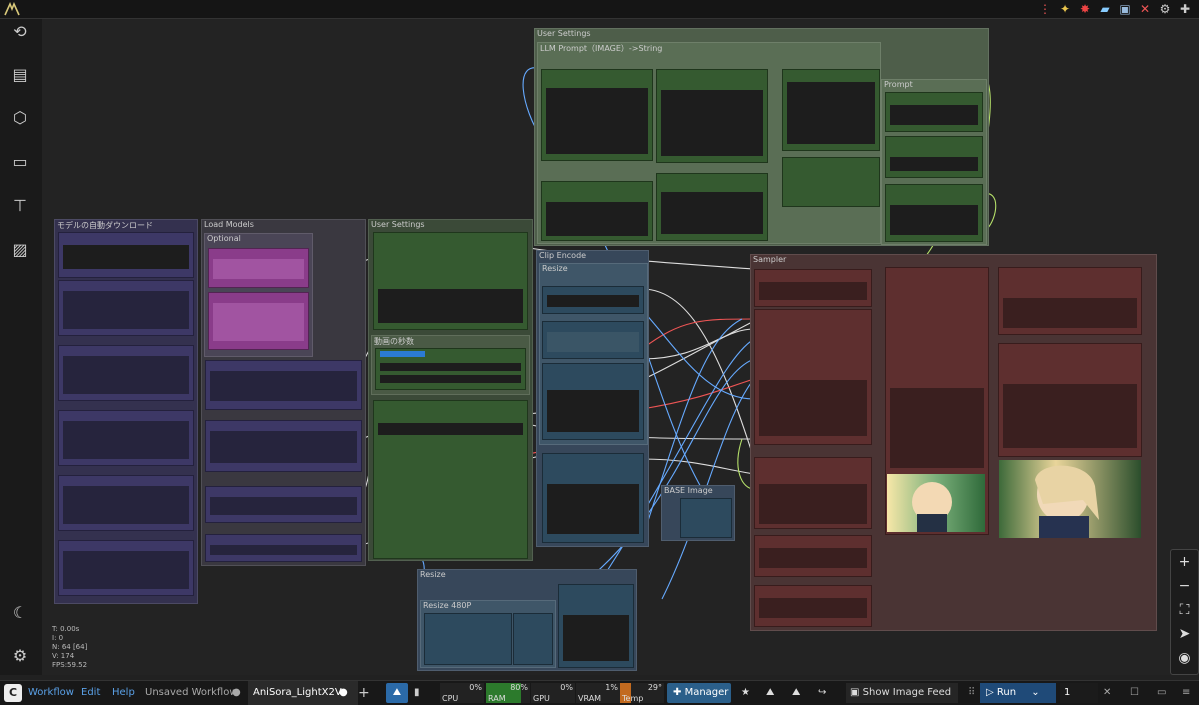  I want to click on gear-icon: ⚙, so click(1165, 9).